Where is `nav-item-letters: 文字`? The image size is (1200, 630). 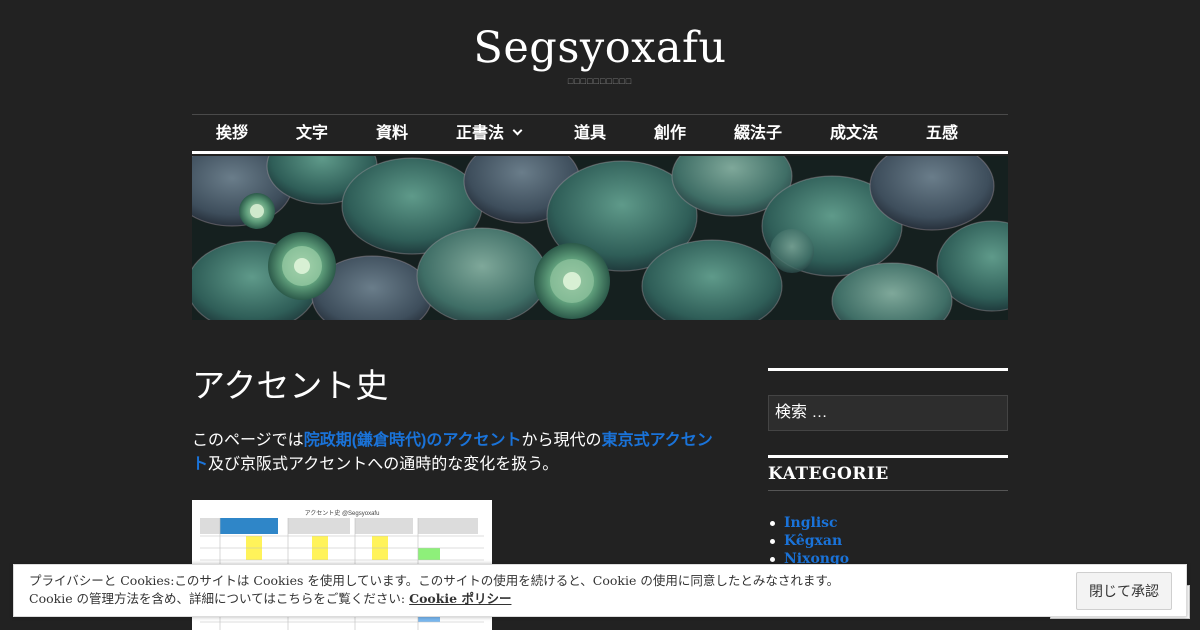
nav-item-letters: 文字 is located at coordinates (312, 134).